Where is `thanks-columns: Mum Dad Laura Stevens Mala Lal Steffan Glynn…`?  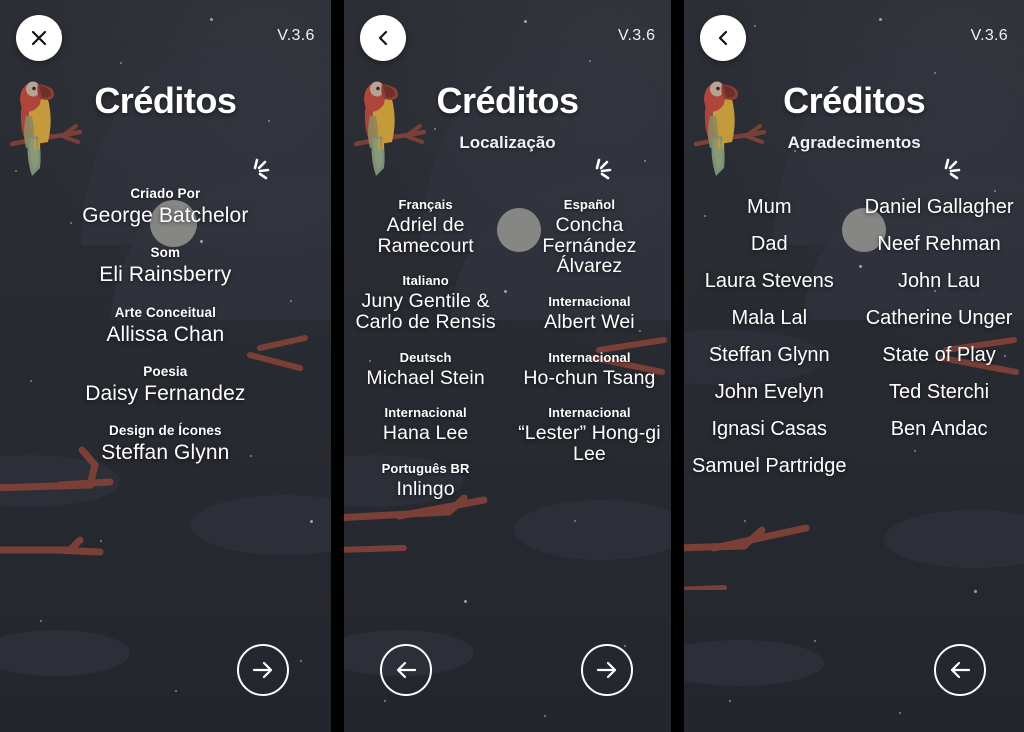 thanks-columns: Mum Dad Laura Stevens Mala Lal Steffan Glynn… is located at coordinates (854, 328).